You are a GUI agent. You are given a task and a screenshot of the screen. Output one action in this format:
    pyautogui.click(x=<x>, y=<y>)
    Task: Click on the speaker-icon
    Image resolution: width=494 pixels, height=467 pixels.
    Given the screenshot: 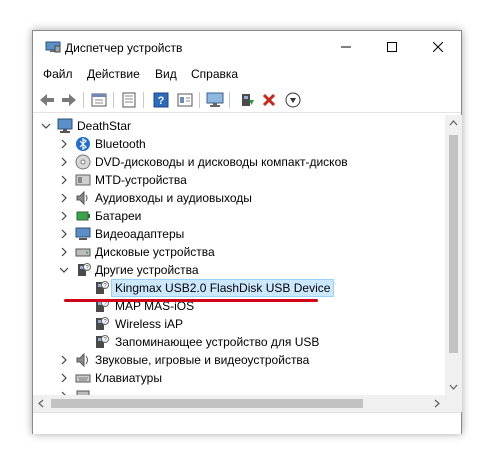 What is the action you would take?
    pyautogui.click(x=82, y=198)
    